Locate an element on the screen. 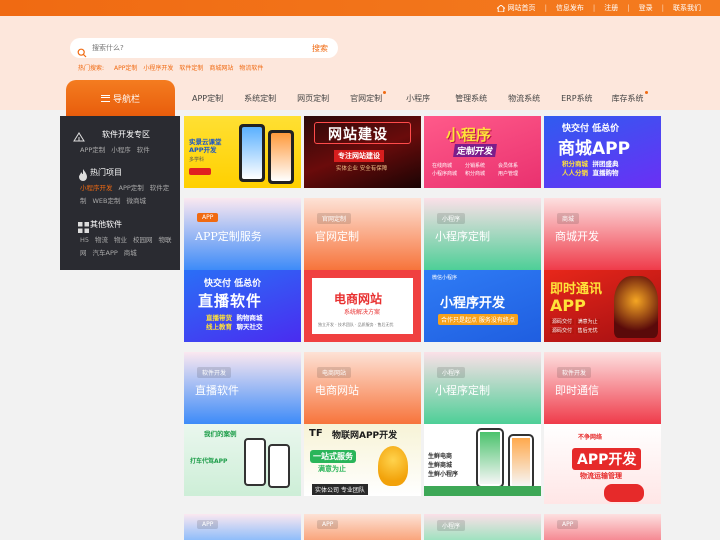 This screenshot has height=540, width=720. banner-live-stream: 快交付 低总价 直播软件 直播带货 购物商城 线上教育 聊天社交 is located at coordinates (242, 306).